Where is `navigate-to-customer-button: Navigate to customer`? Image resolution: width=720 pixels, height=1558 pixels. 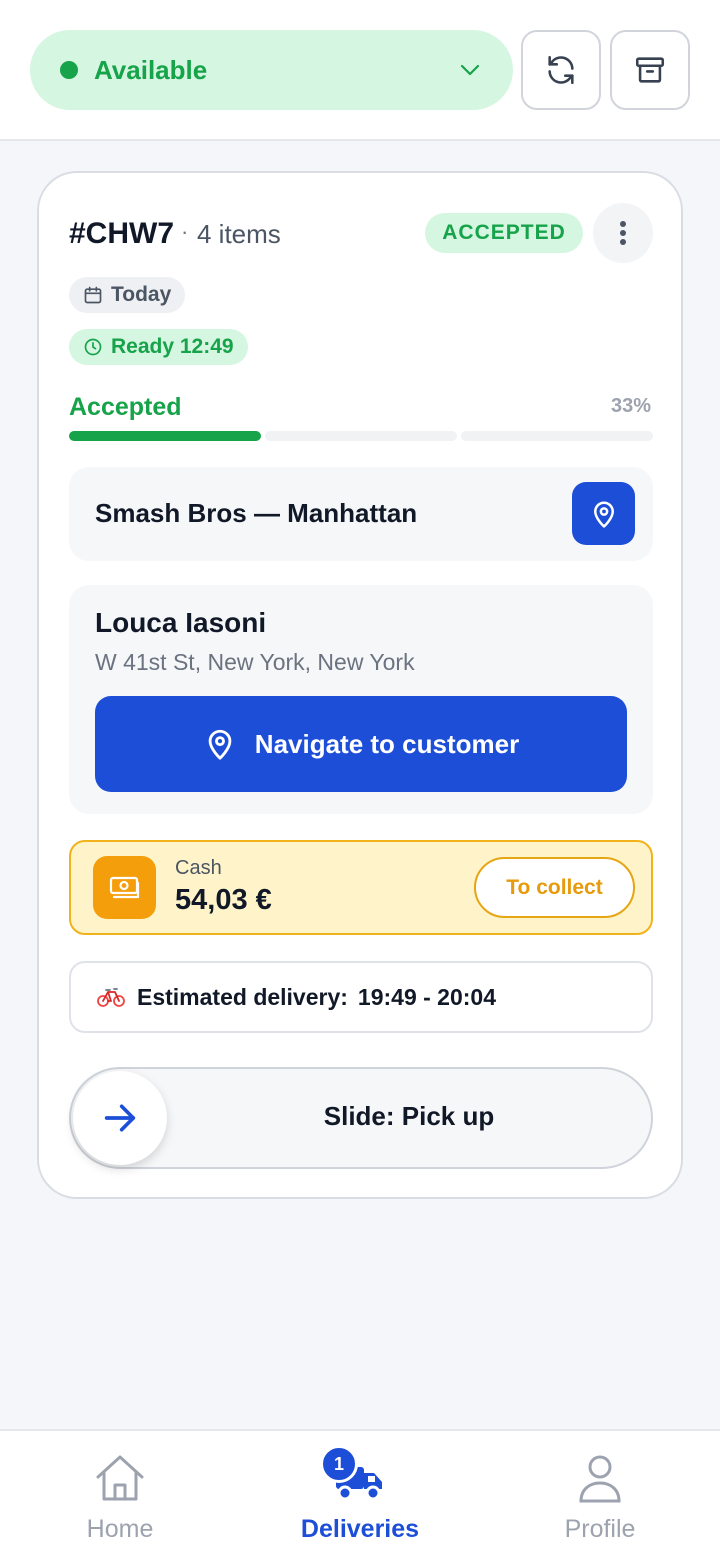
navigate-to-customer-button: Navigate to customer is located at coordinates (361, 744).